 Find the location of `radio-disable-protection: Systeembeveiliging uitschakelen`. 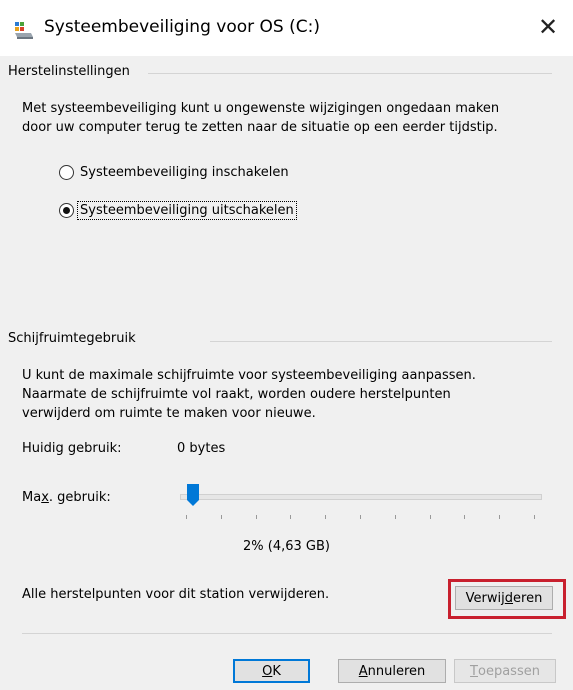

radio-disable-protection: Systeembeveiliging uitschakelen is located at coordinates (178, 210).